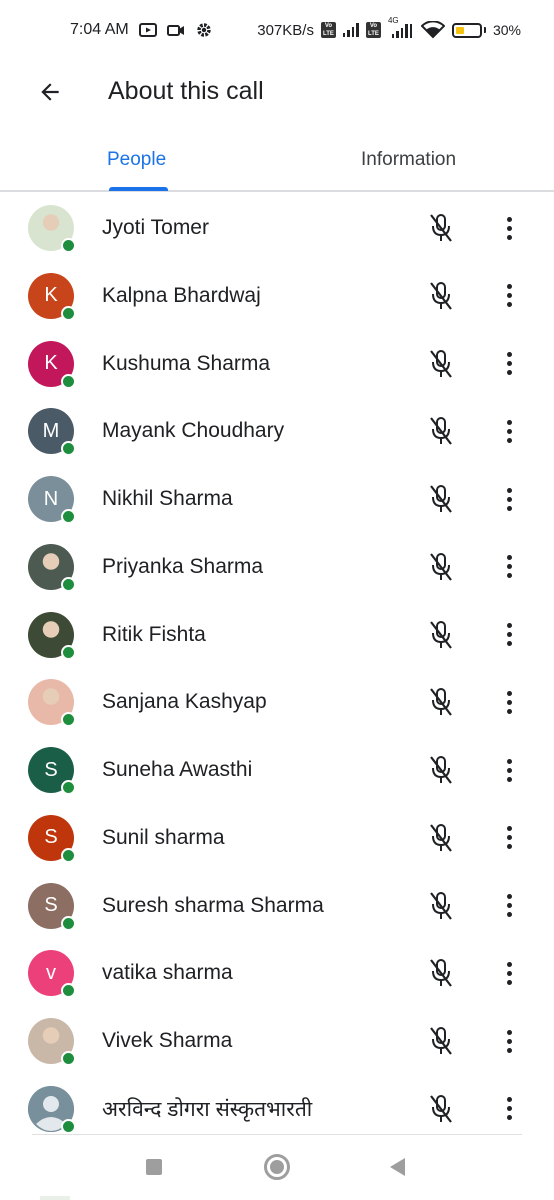  I want to click on participant-row: N Nikhil Sharma, so click(277, 499).